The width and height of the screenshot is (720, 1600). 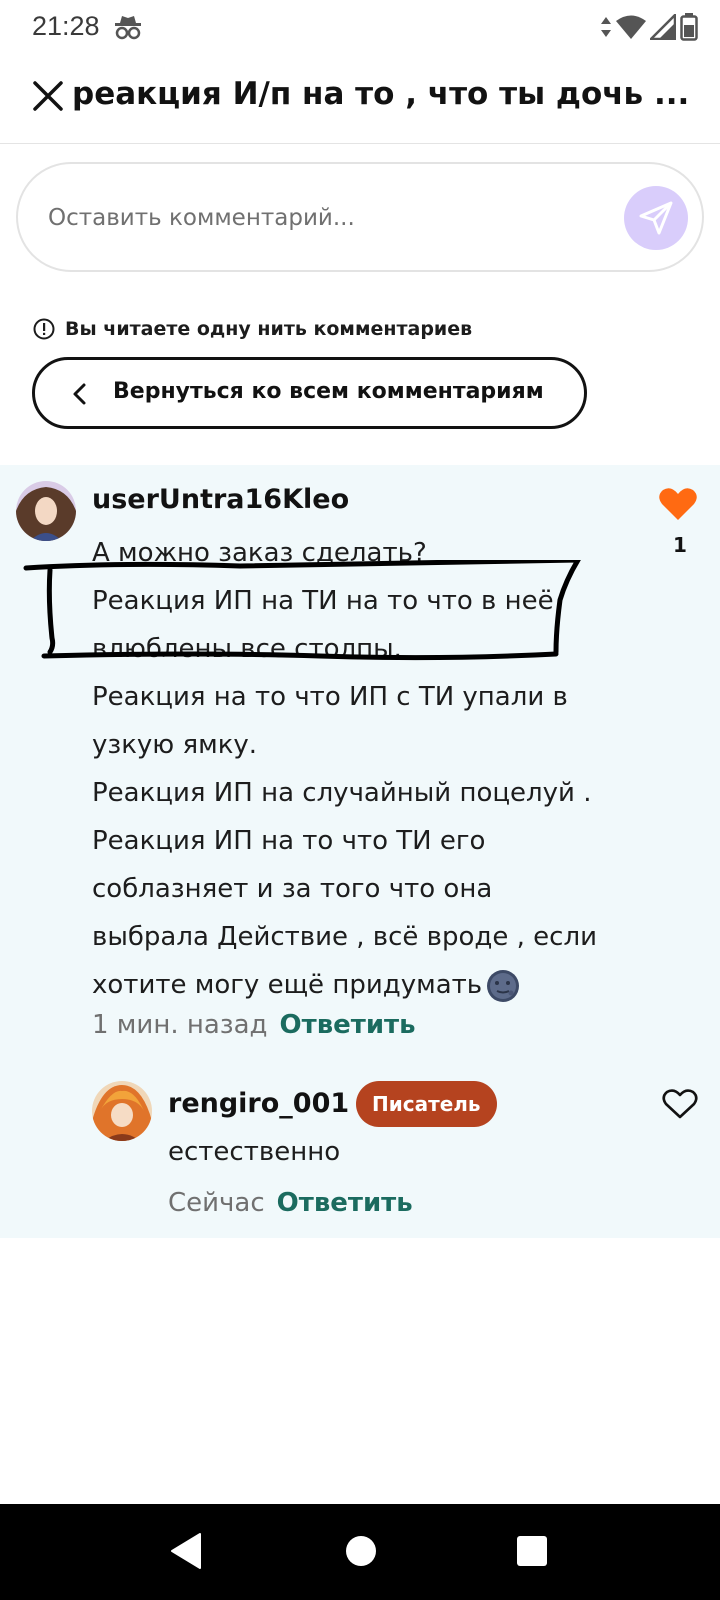 What do you see at coordinates (680, 1104) in the screenshot?
I see `heart-outline-icon` at bounding box center [680, 1104].